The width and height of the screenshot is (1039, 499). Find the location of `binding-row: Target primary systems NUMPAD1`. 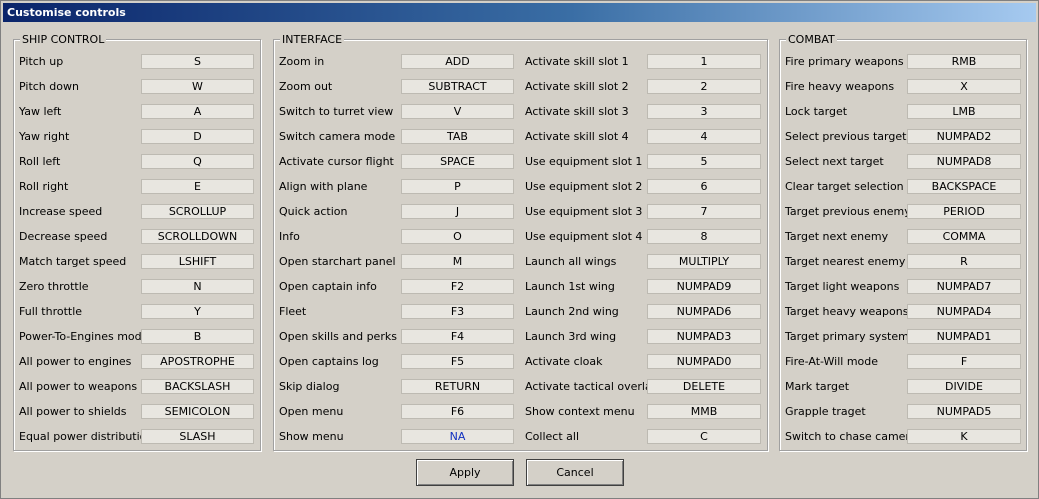

binding-row: Target primary systems NUMPAD1 is located at coordinates (903, 336).